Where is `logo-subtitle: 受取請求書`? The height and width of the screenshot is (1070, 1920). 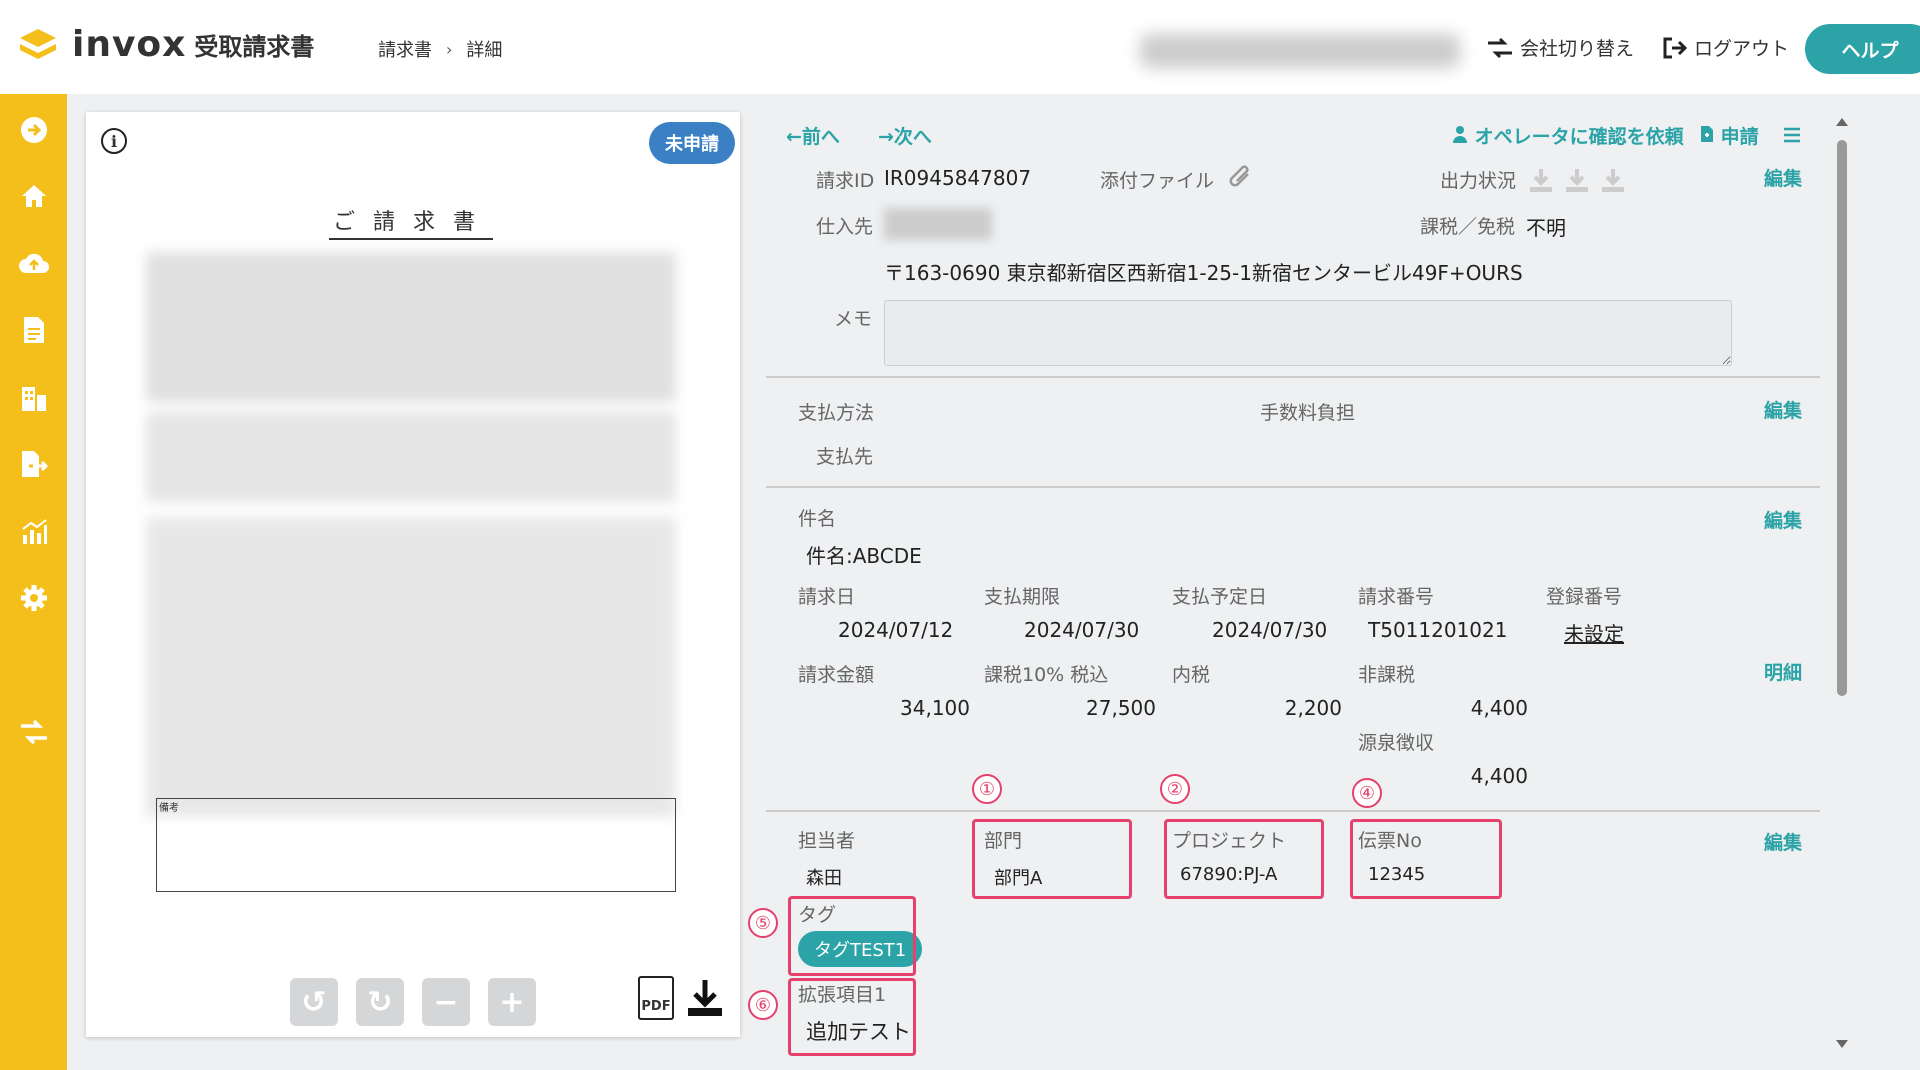
logo-subtitle: 受取請求書 is located at coordinates (254, 47).